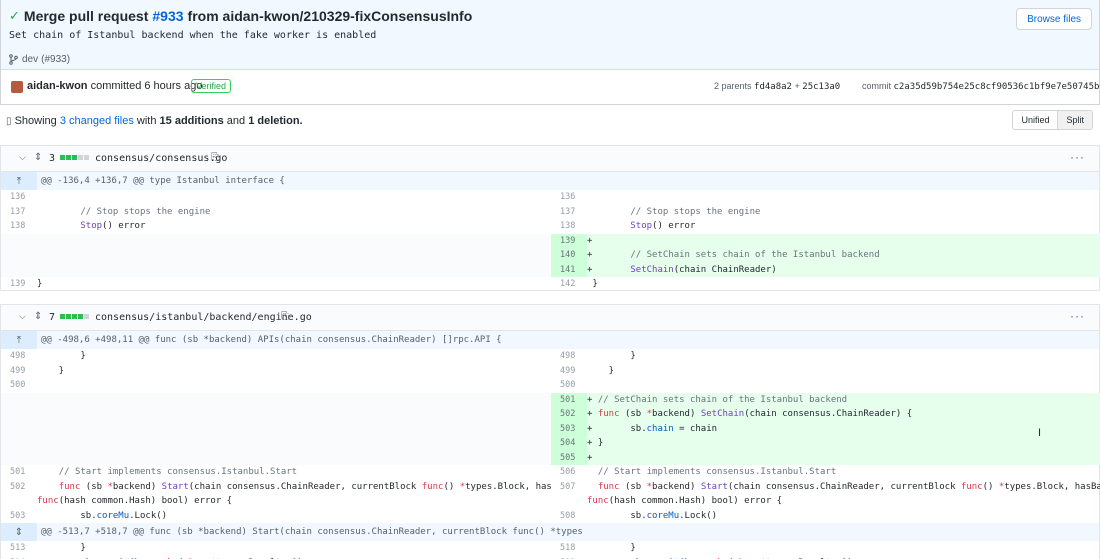 This screenshot has width=1100, height=559. I want to click on split-button: Split, so click(1074, 120).